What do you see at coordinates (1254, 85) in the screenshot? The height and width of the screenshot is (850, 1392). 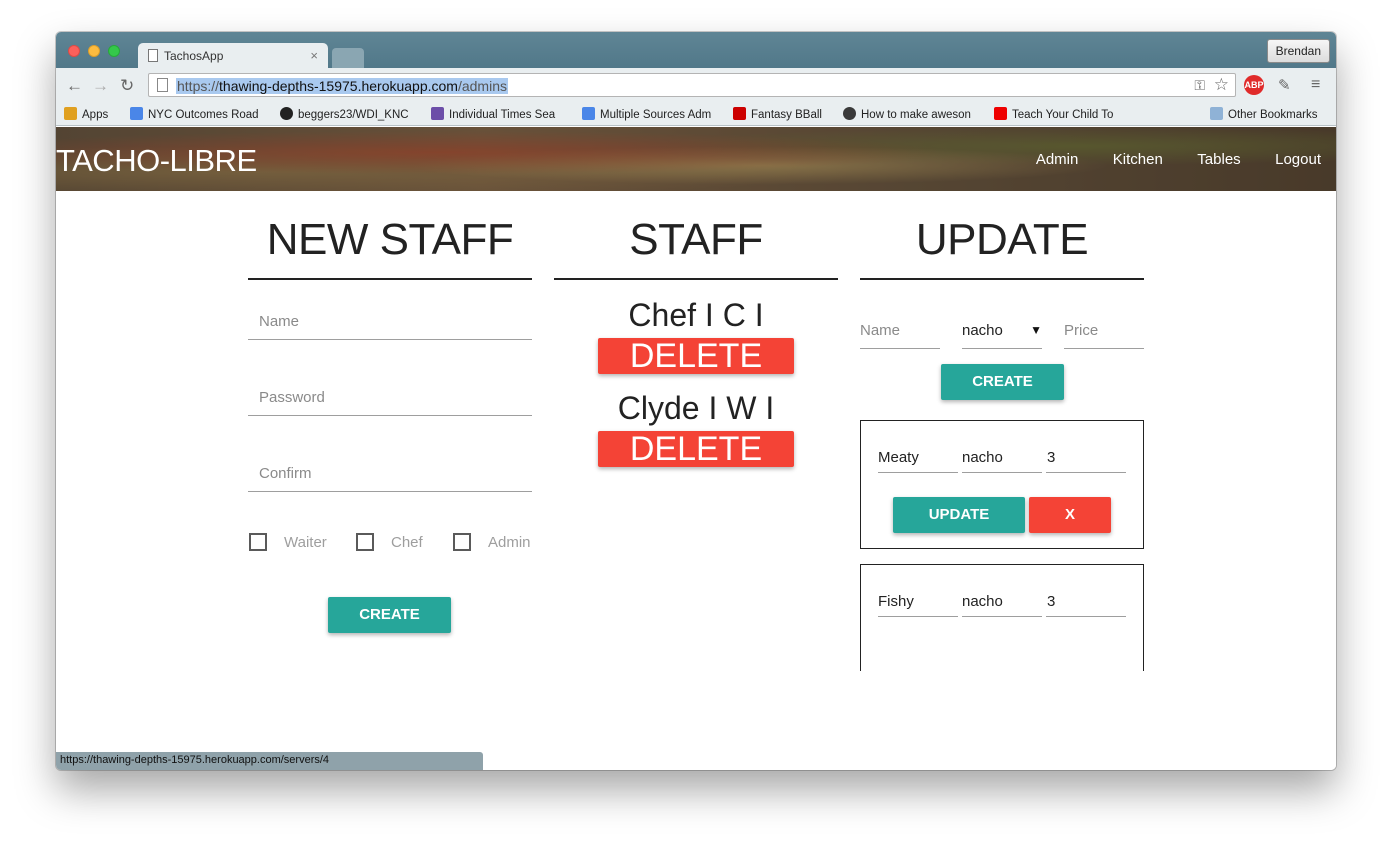 I see `adblock-icon: ABP` at bounding box center [1254, 85].